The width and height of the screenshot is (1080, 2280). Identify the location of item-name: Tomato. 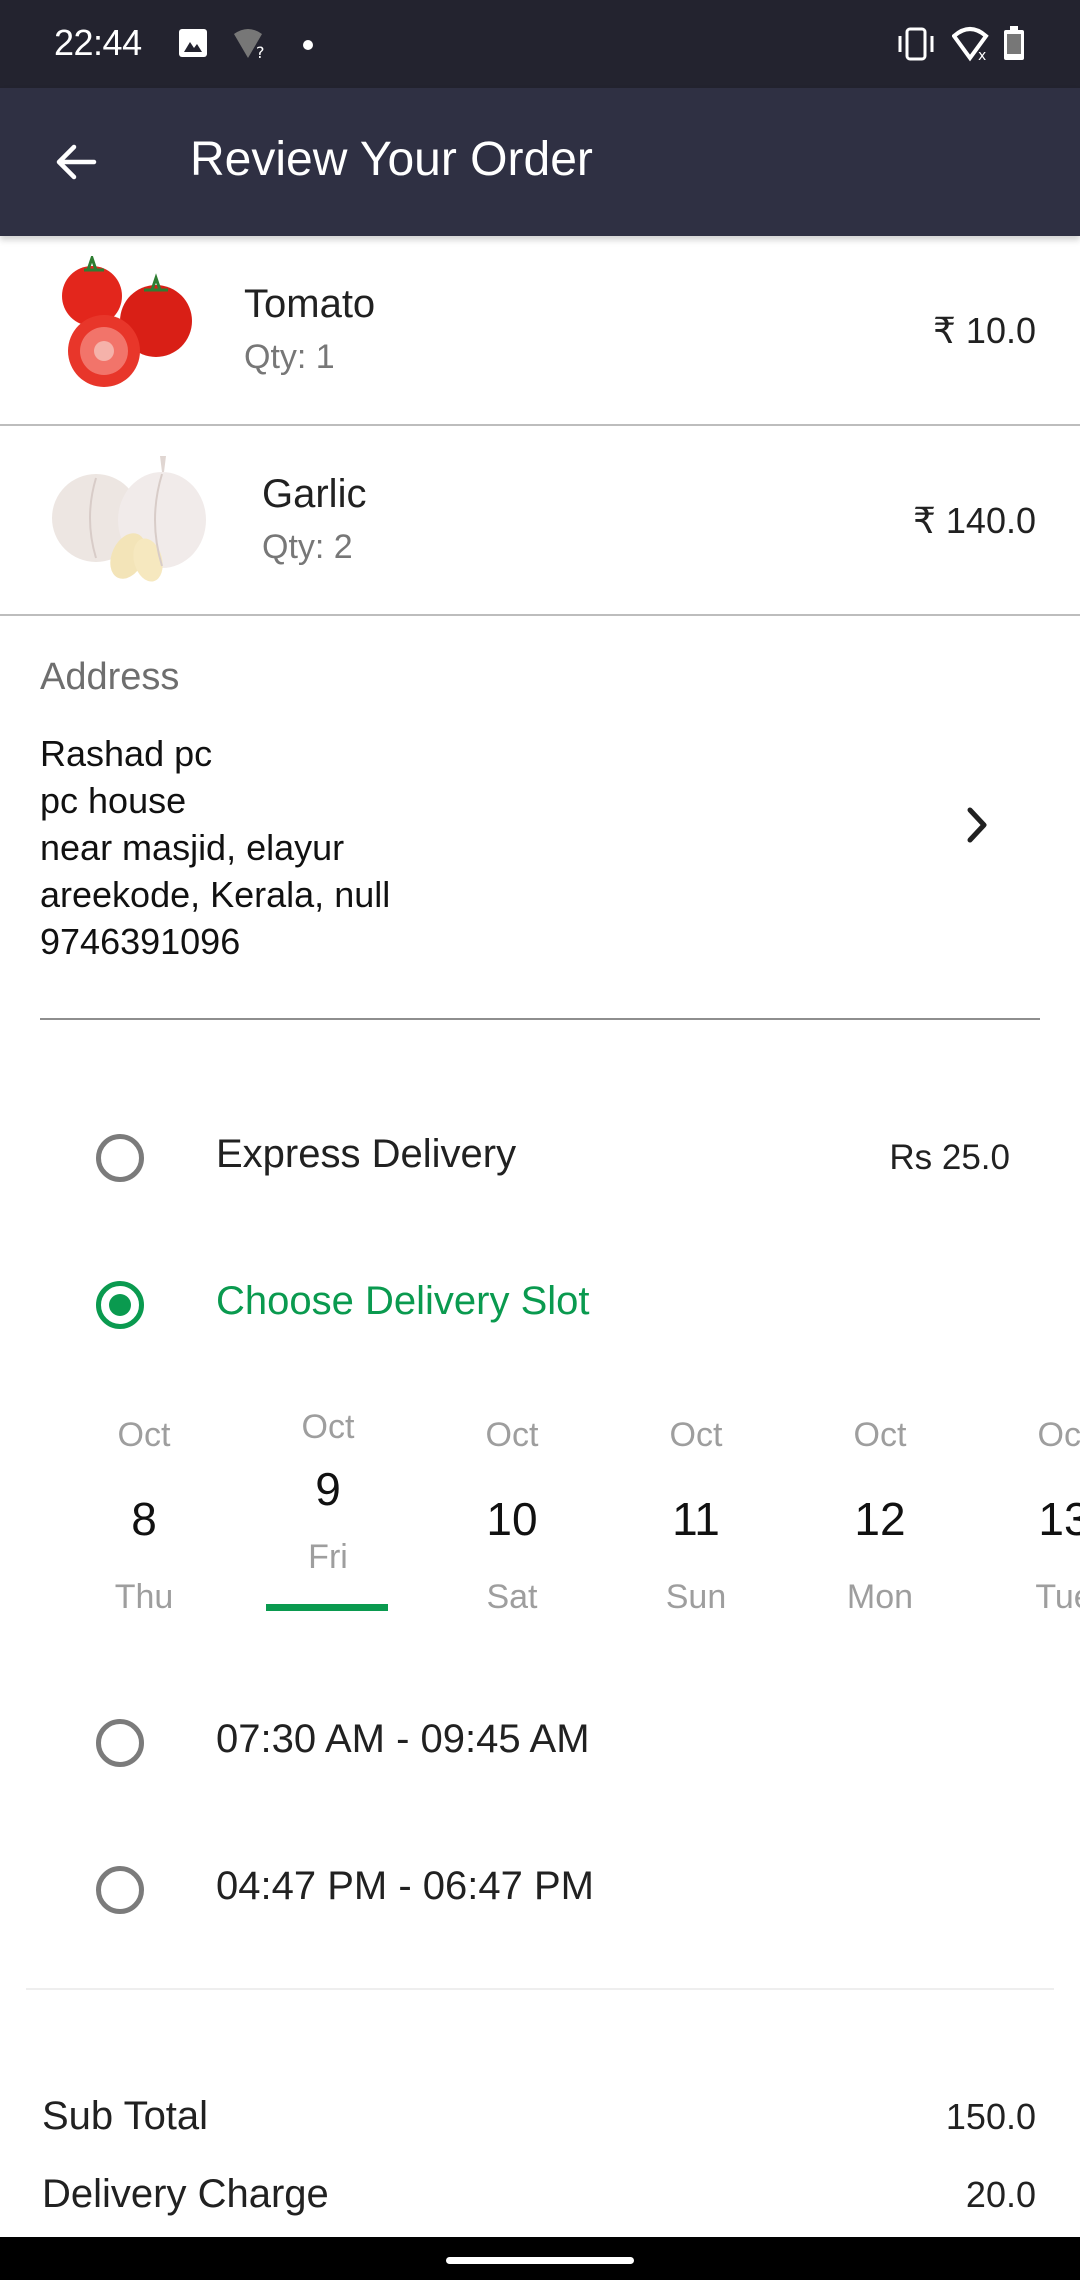
(310, 304).